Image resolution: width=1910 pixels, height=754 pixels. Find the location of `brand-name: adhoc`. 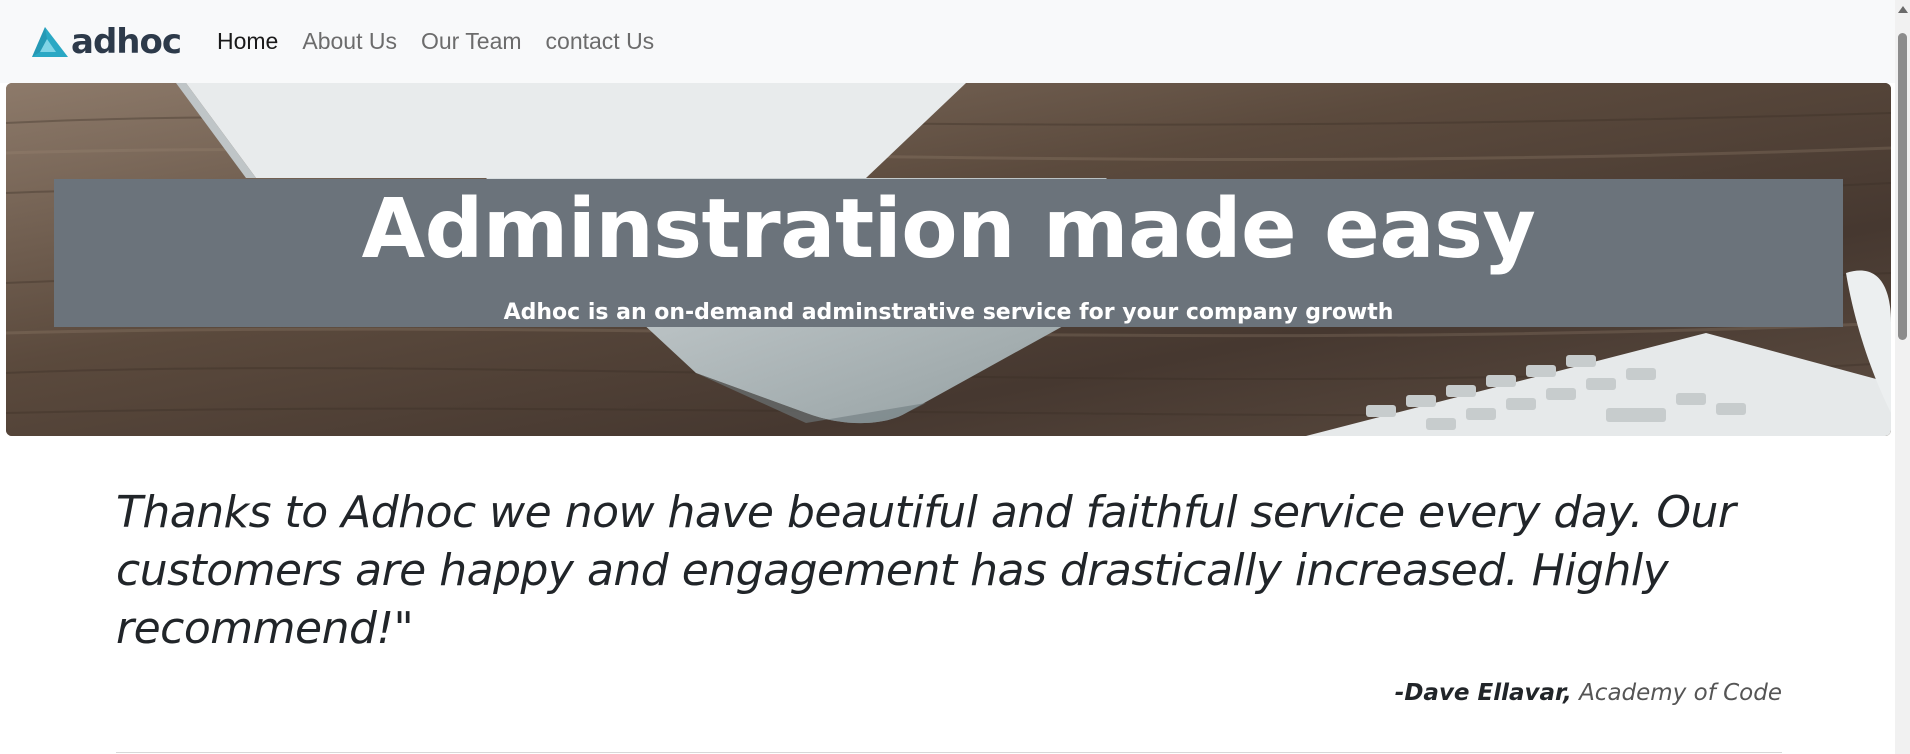

brand-name: adhoc is located at coordinates (126, 41).